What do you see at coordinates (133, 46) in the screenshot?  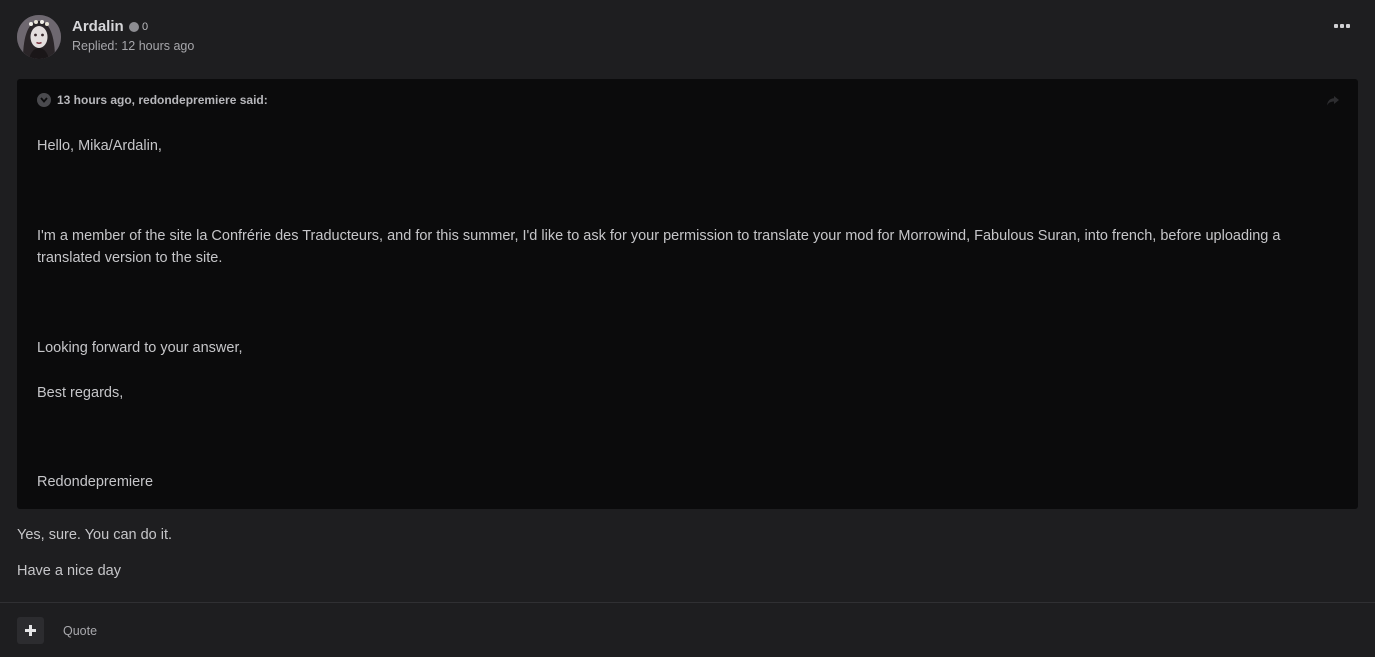 I see `reply-time: Replied: 12 hours ago` at bounding box center [133, 46].